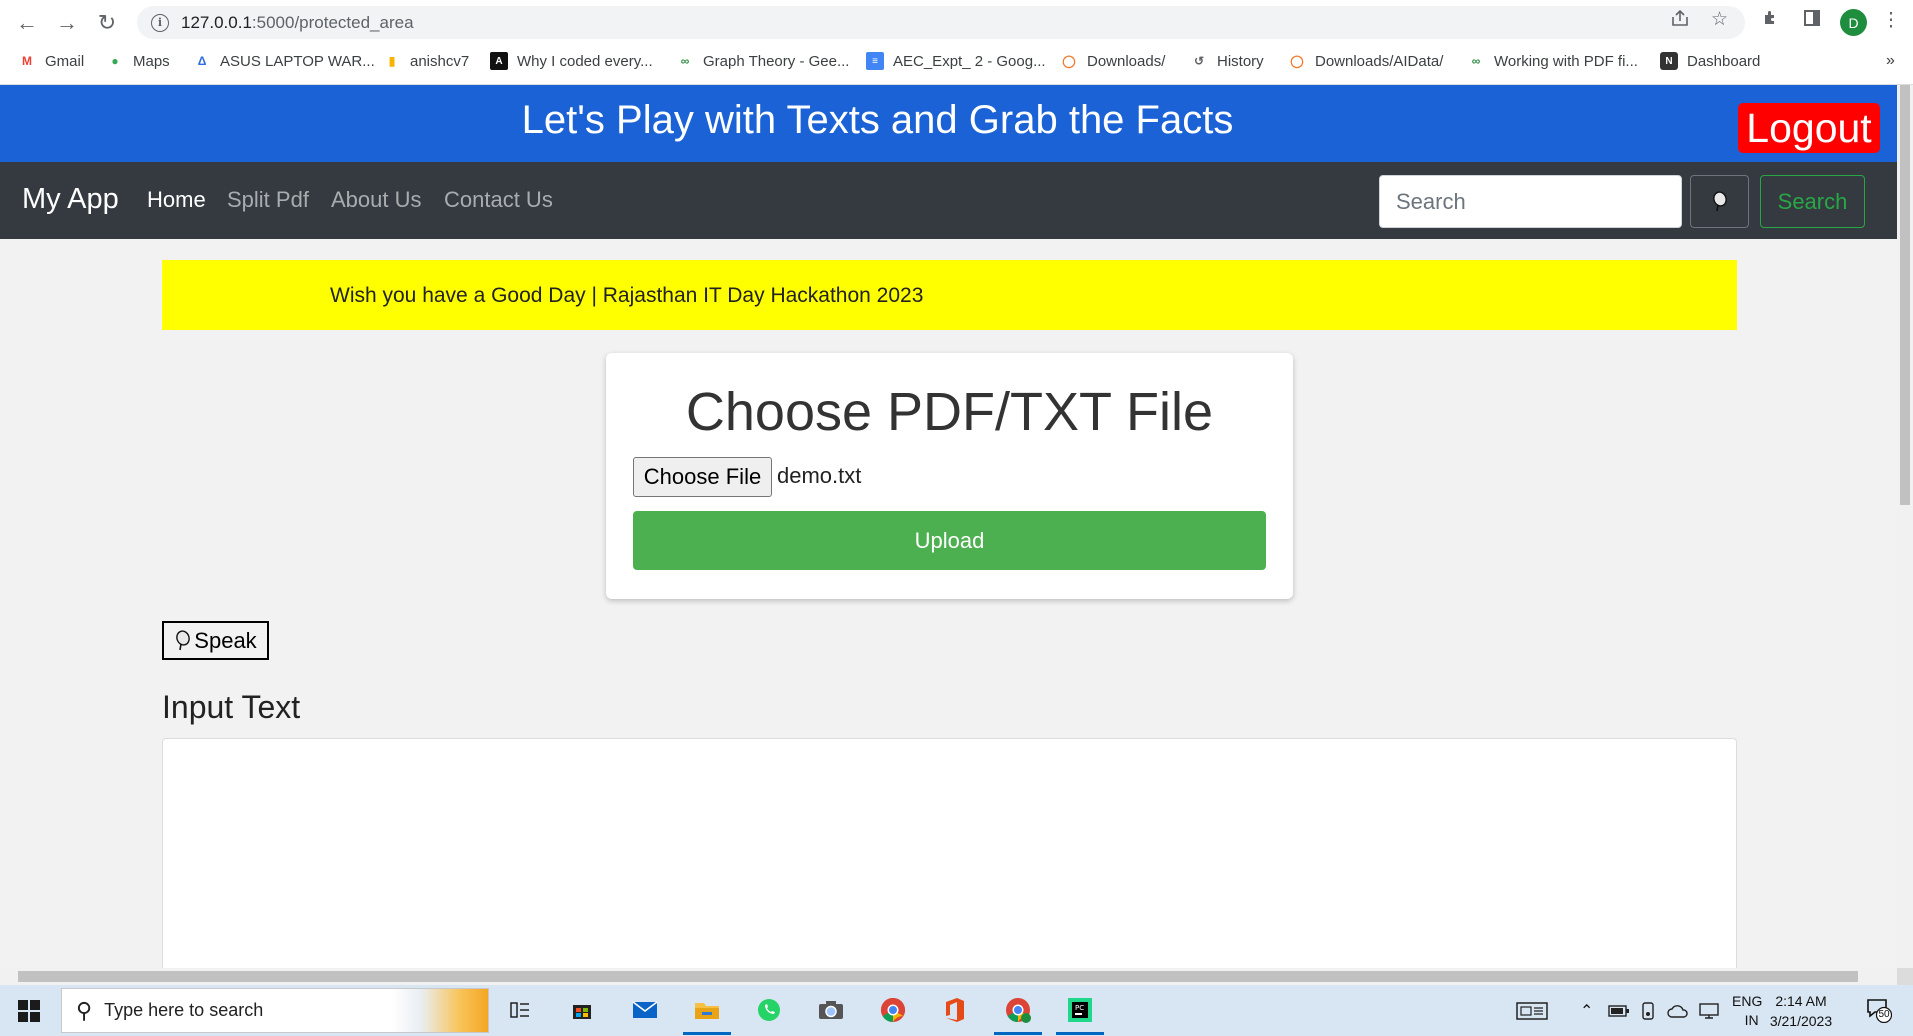 The image size is (1913, 1036). I want to click on bookmark-star-icon: ☆, so click(1719, 19).